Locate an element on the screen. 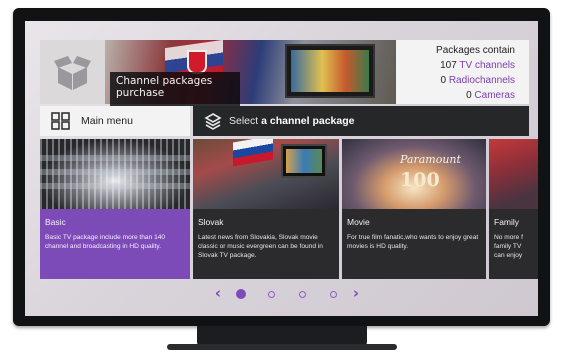 The height and width of the screenshot is (354, 563). movie-logo-text: Paramount is located at coordinates (430, 159).